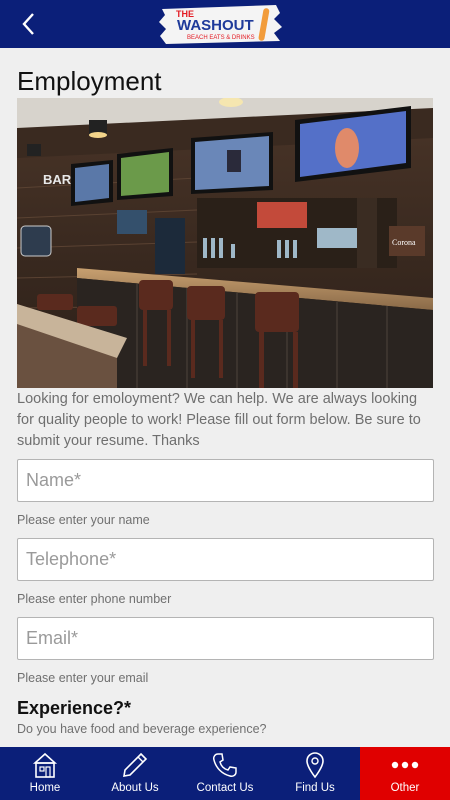 The width and height of the screenshot is (450, 800). Describe the element at coordinates (89, 81) in the screenshot. I see `page-title: Employment` at that location.